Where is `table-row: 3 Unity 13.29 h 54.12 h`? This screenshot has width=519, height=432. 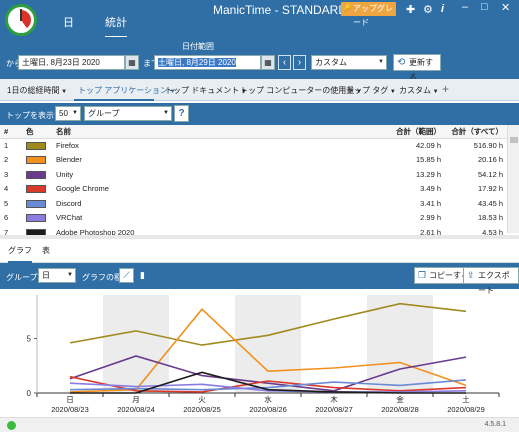
table-row: 3 Unity 13.29 h 54.12 h is located at coordinates (253, 174).